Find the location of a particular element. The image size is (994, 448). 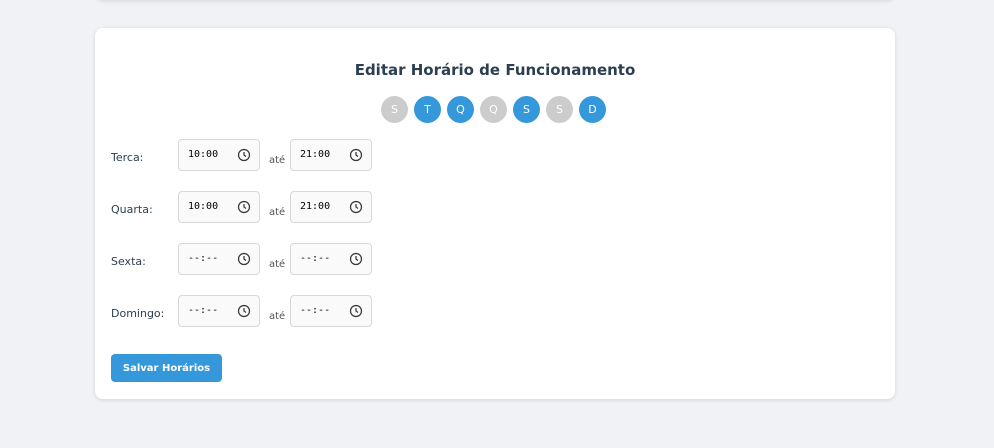

day-toggle-monday: S is located at coordinates (394, 109).